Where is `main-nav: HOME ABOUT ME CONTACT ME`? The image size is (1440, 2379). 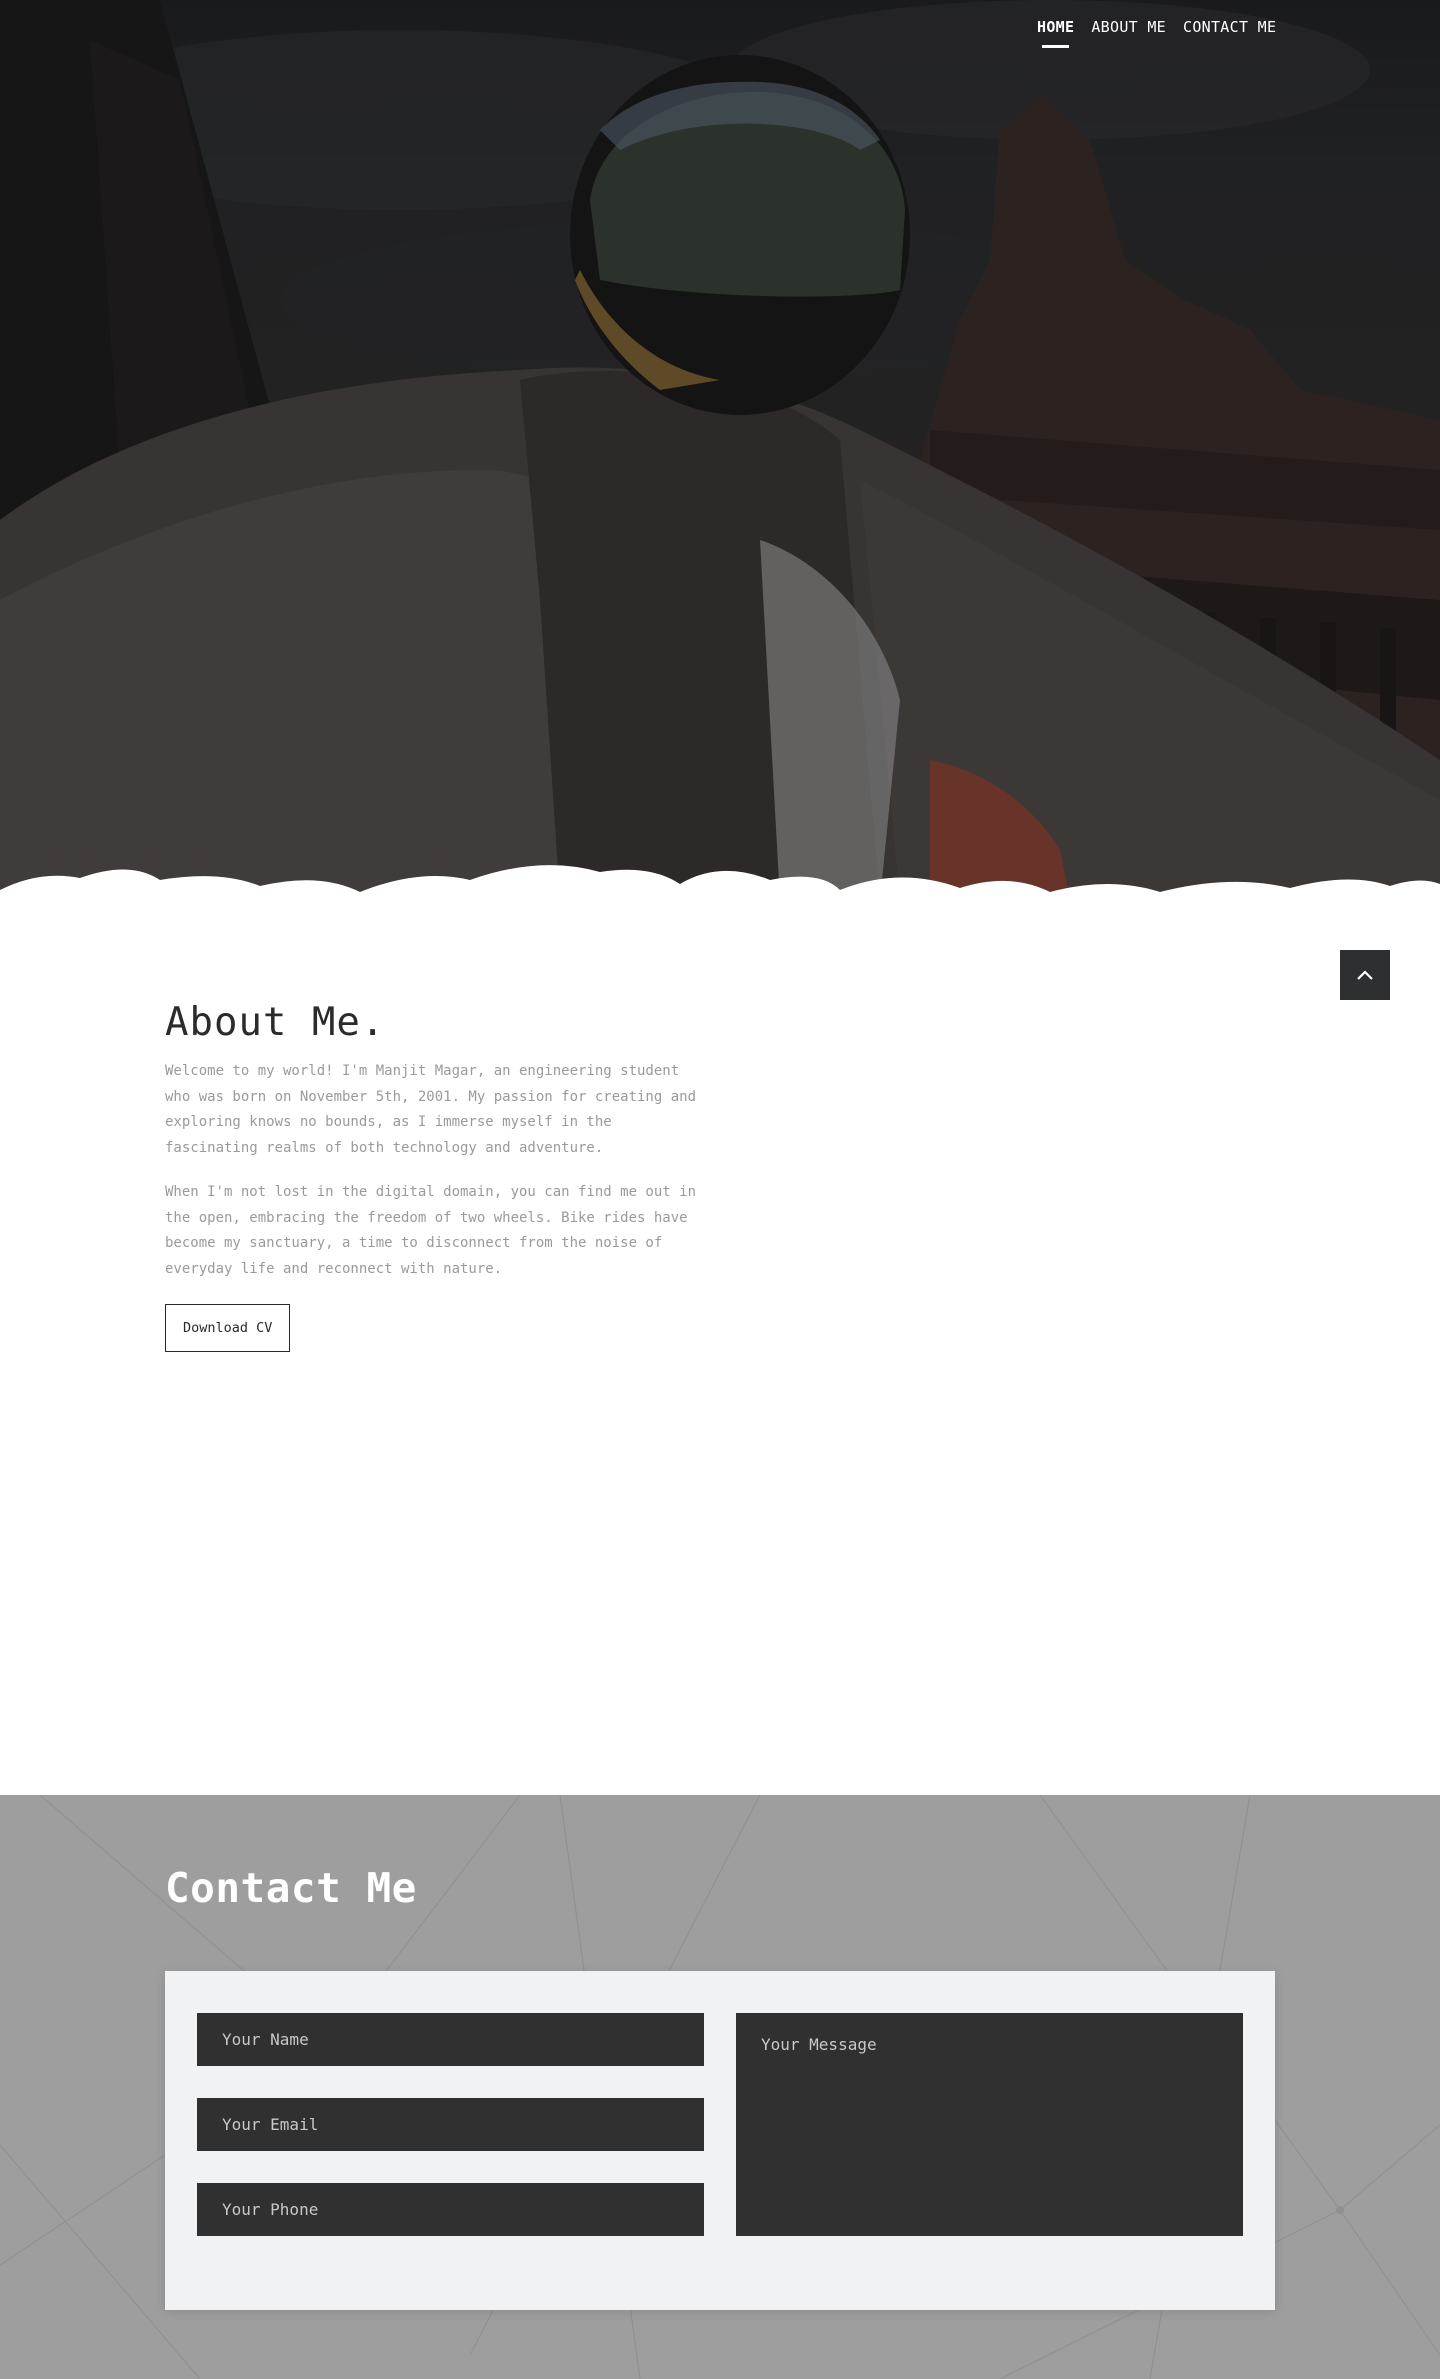 main-nav: HOME ABOUT ME CONTACT ME is located at coordinates (1156, 33).